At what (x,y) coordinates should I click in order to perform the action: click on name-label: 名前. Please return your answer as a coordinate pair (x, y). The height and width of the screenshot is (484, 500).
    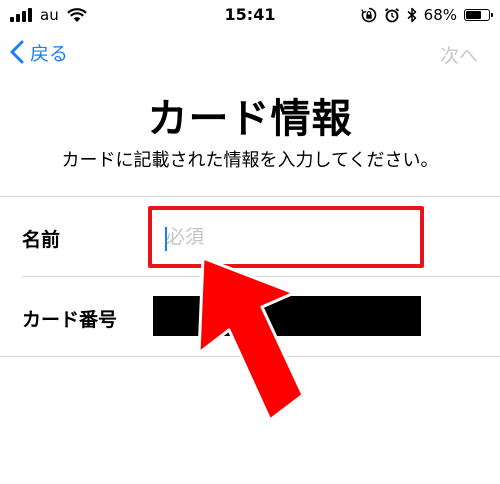
    Looking at the image, I should click on (41, 240).